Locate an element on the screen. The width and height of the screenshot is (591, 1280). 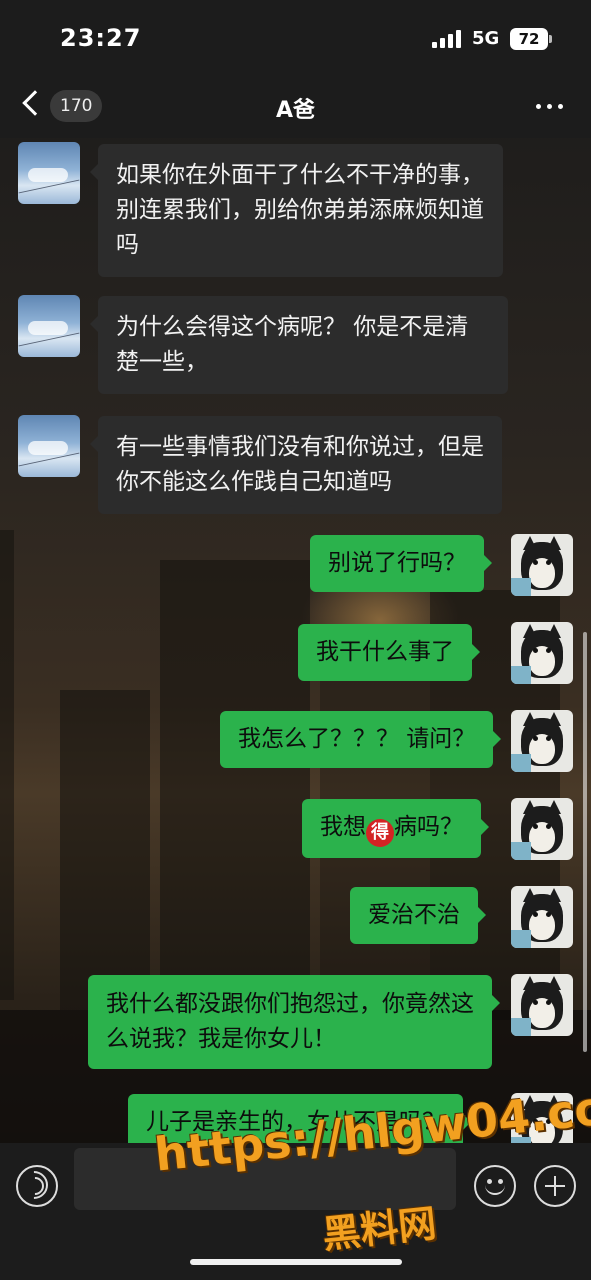
sent-message: 别说了行吗？ is located at coordinates (401, 563).